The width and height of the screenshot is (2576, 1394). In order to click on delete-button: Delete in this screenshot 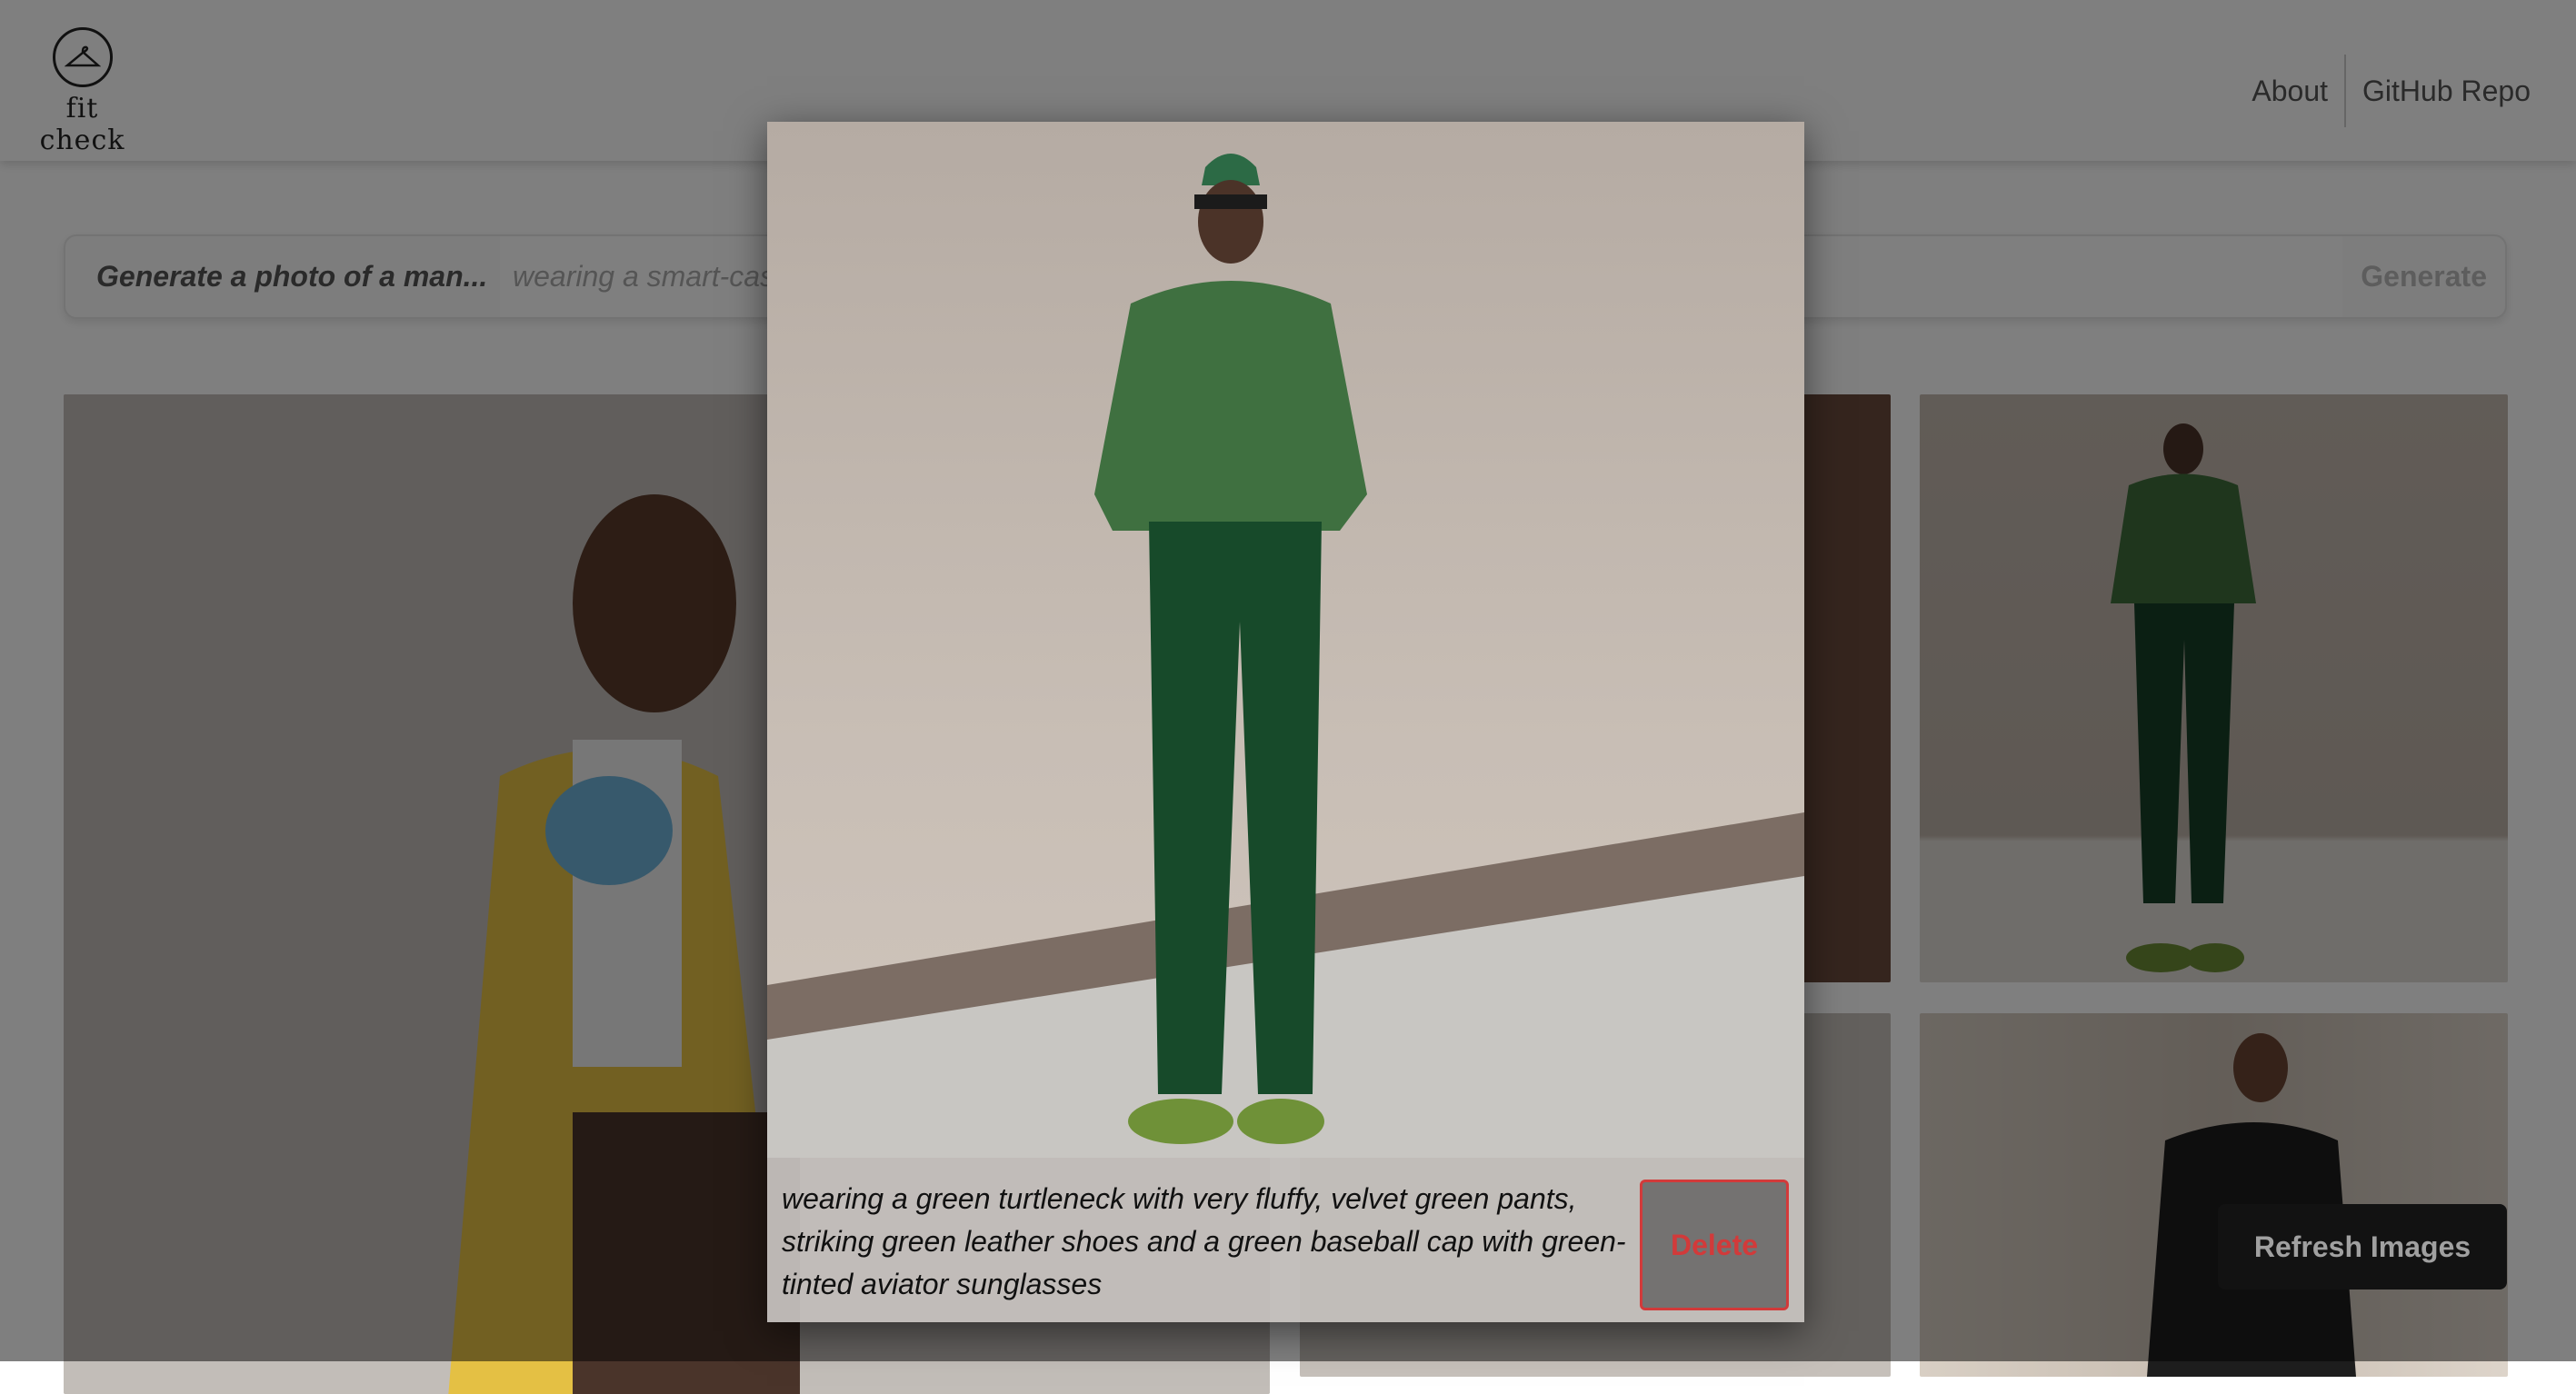, I will do `click(1714, 1245)`.